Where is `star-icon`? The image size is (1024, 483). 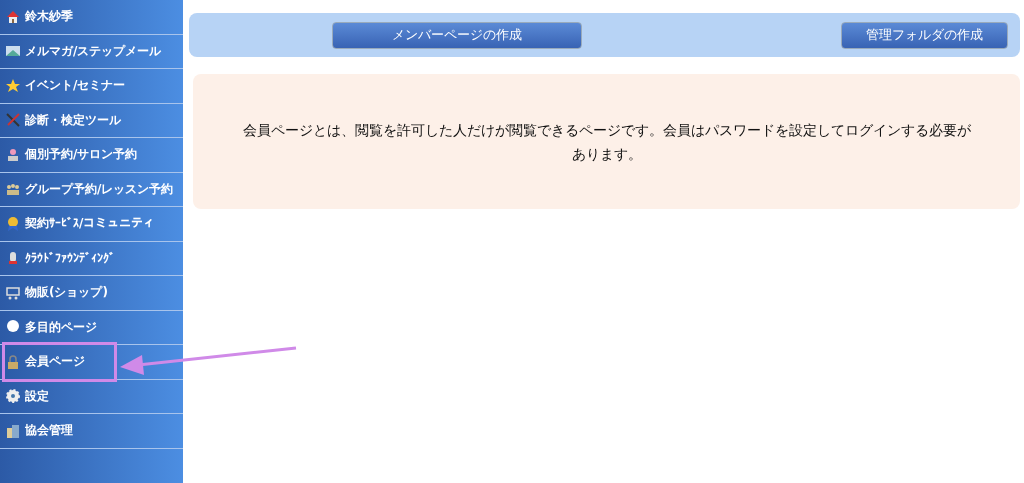 star-icon is located at coordinates (13, 85).